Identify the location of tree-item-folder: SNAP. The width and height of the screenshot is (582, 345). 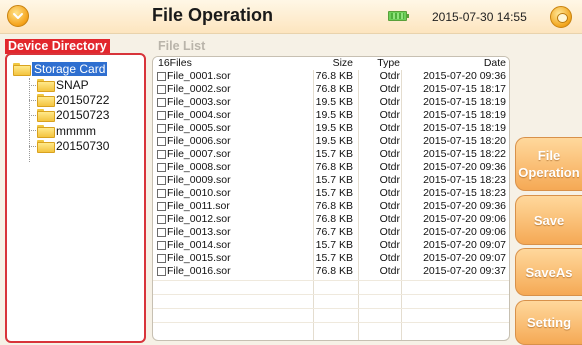
(63, 84).